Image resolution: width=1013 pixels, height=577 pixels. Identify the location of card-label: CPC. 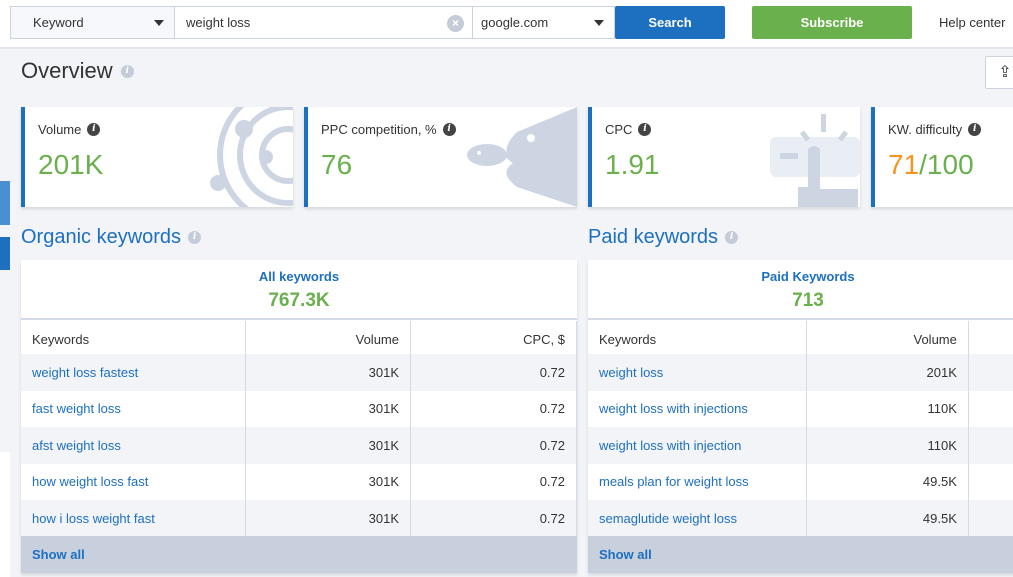
(619, 129).